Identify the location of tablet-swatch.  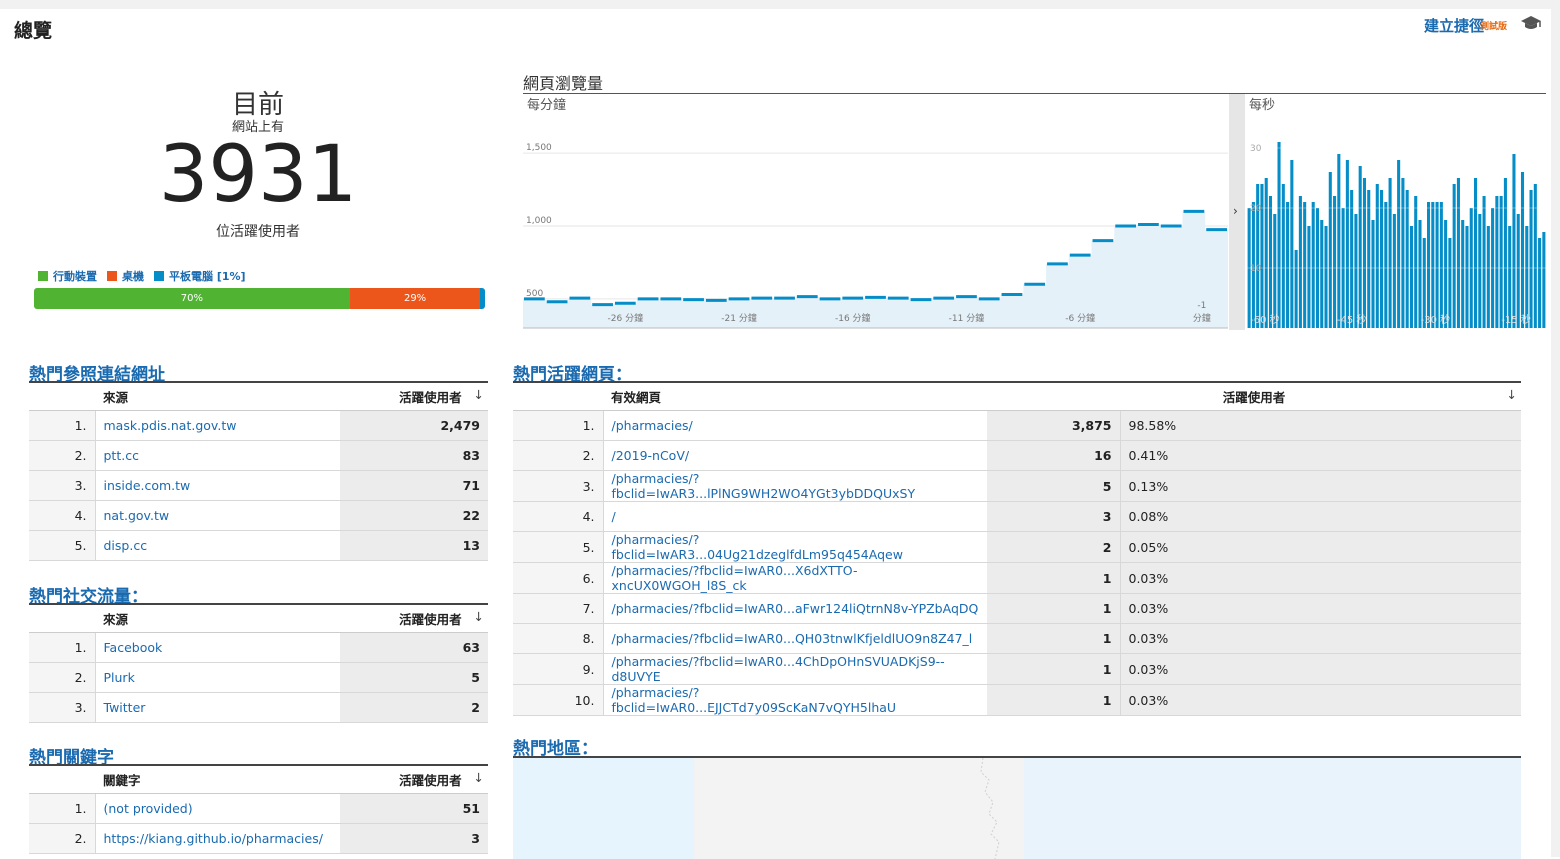
(159, 276).